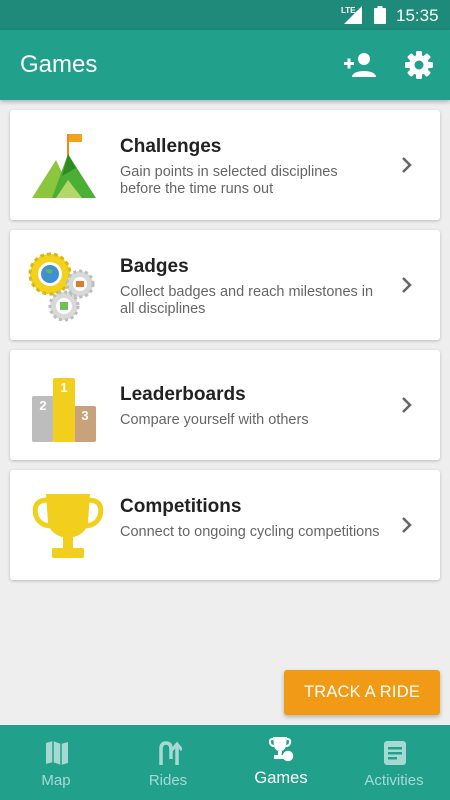 This screenshot has width=450, height=800. Describe the element at coordinates (170, 753) in the screenshot. I see `rides-icon` at that location.